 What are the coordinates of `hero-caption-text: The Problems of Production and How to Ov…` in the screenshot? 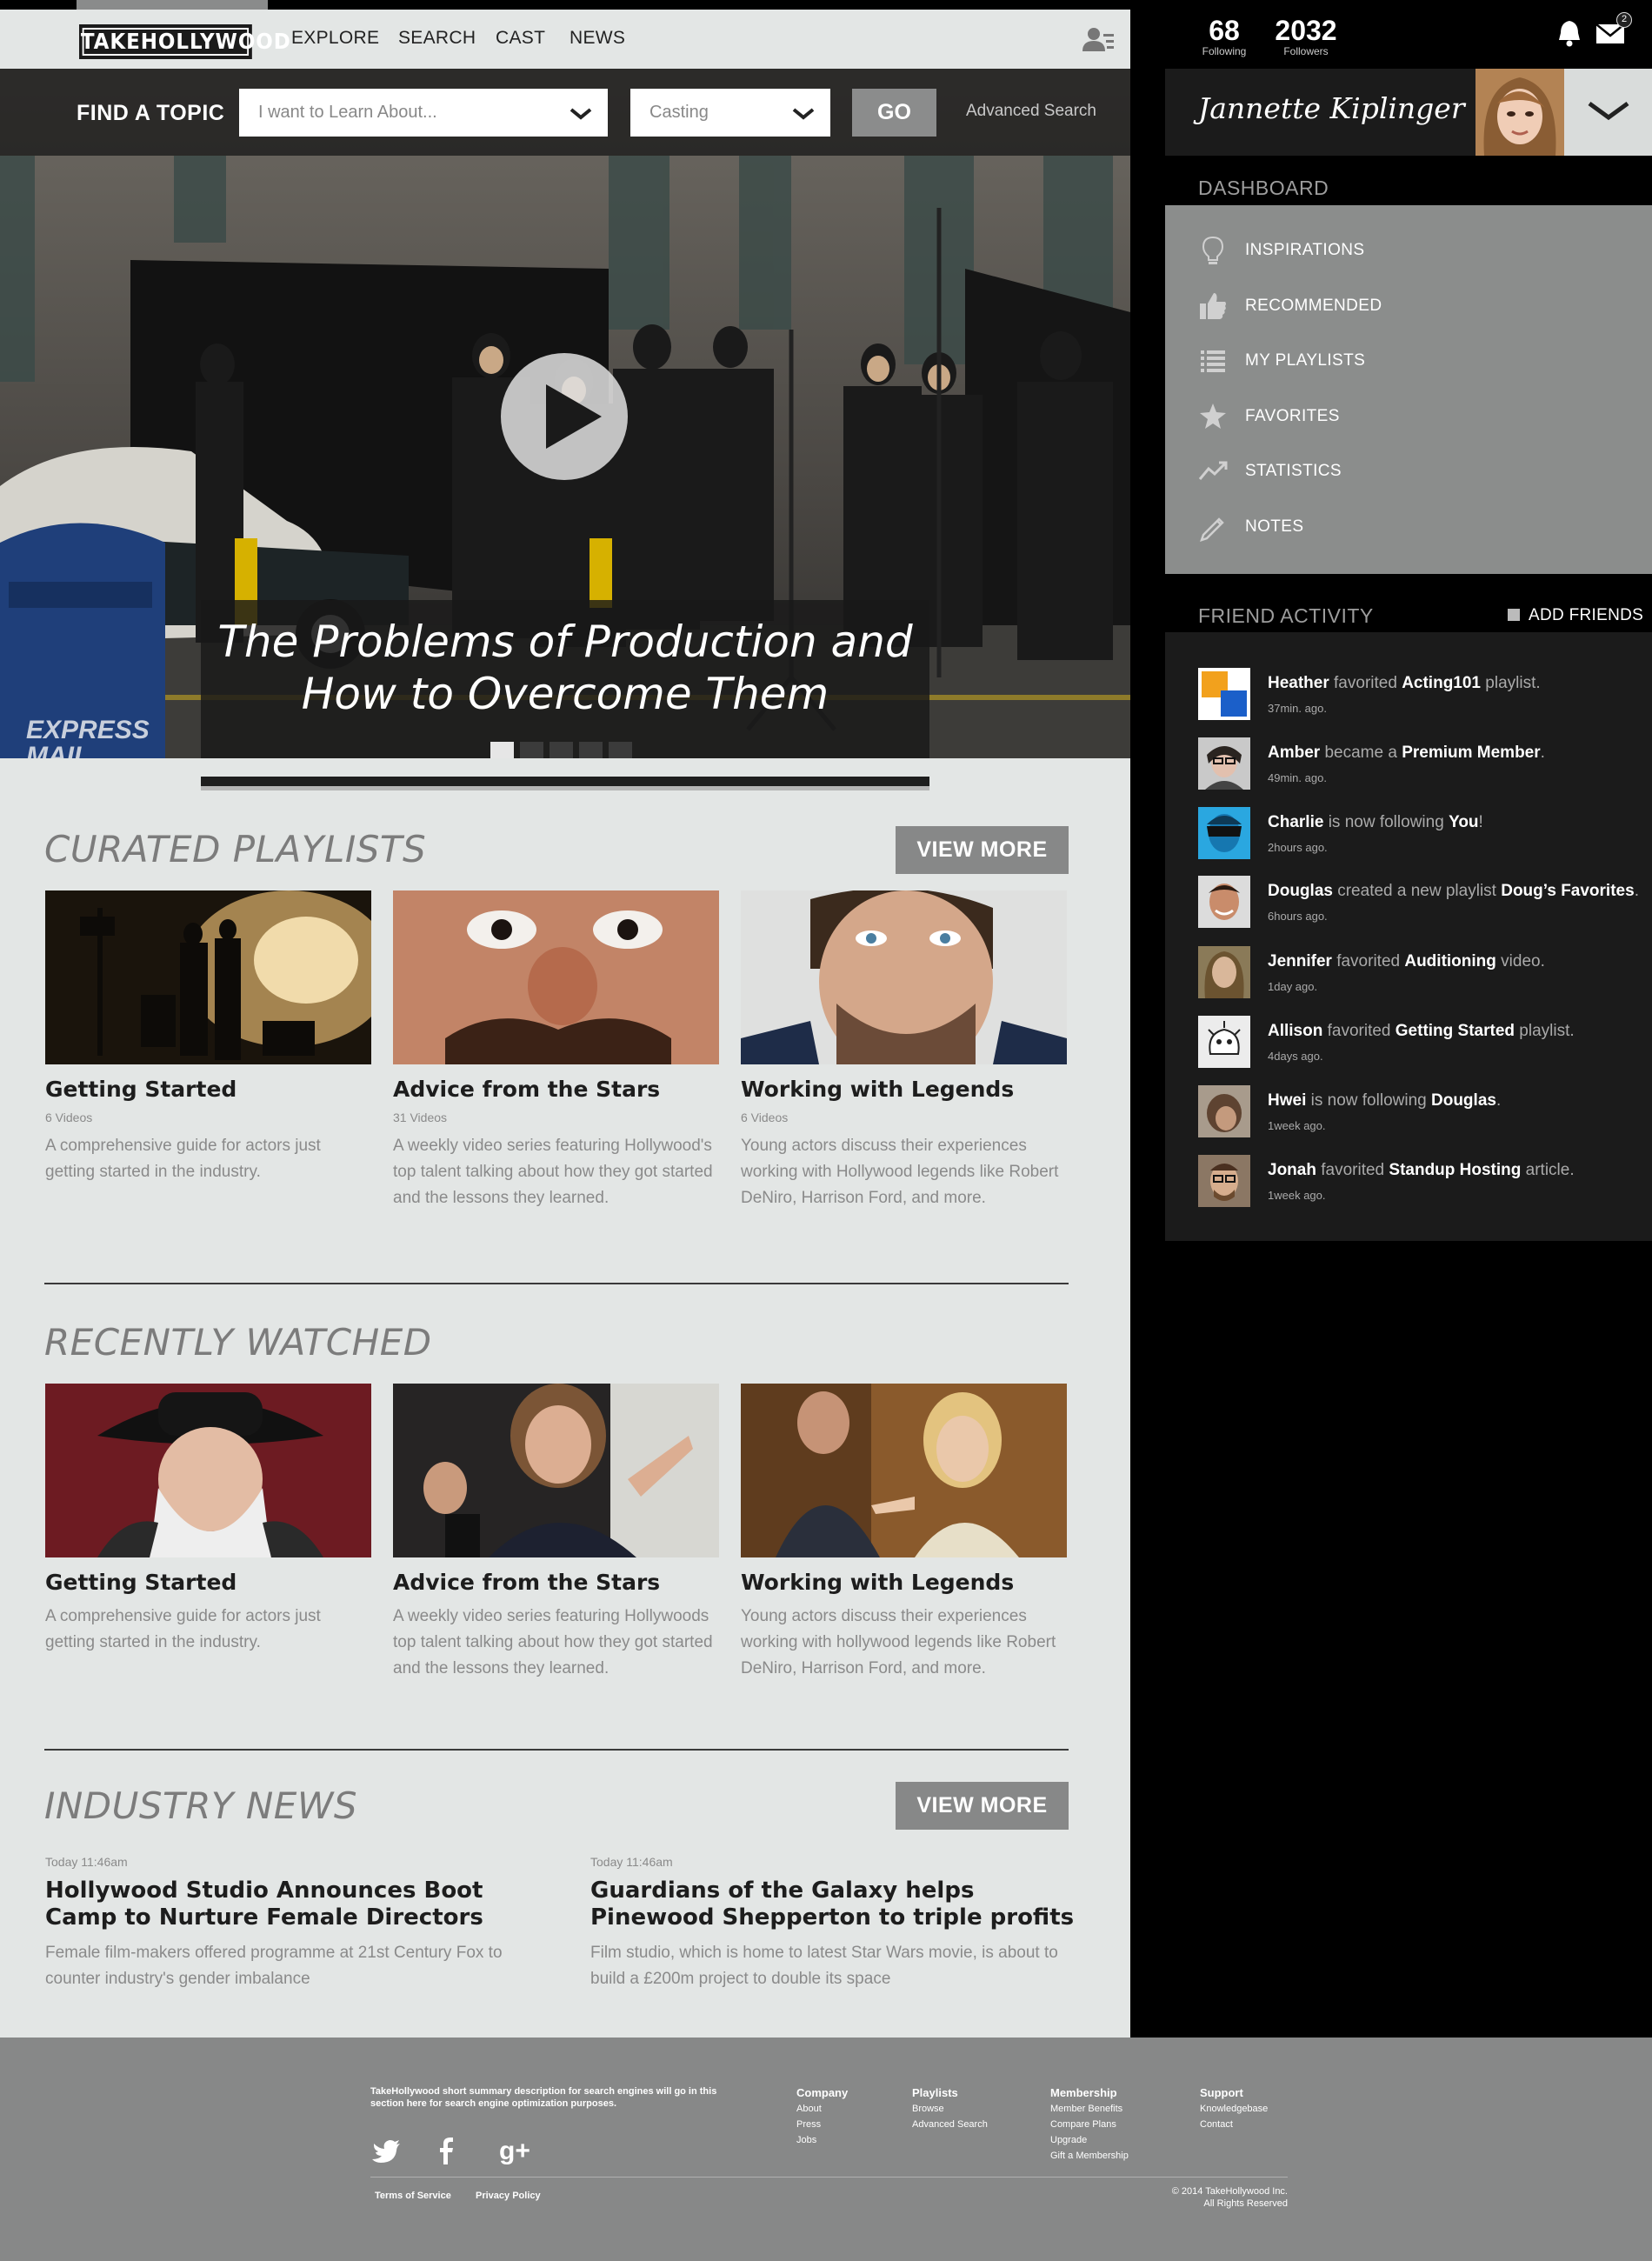 It's located at (565, 668).